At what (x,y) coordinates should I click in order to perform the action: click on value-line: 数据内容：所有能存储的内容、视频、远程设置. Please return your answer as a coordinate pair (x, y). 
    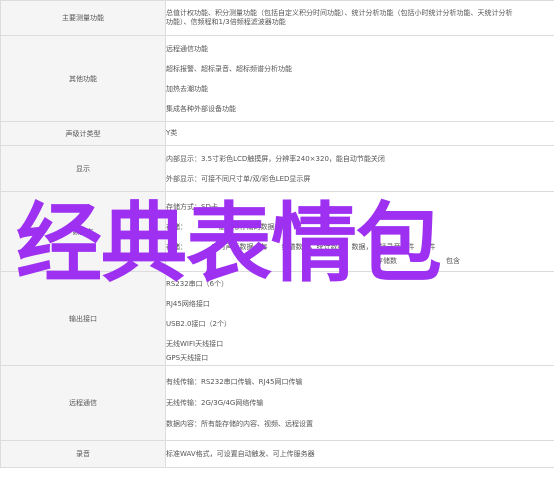
    Looking at the image, I should click on (239, 423).